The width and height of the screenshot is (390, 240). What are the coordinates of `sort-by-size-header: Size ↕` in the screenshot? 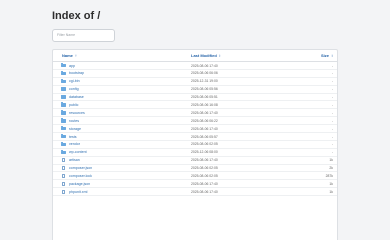 It's located at (327, 55).